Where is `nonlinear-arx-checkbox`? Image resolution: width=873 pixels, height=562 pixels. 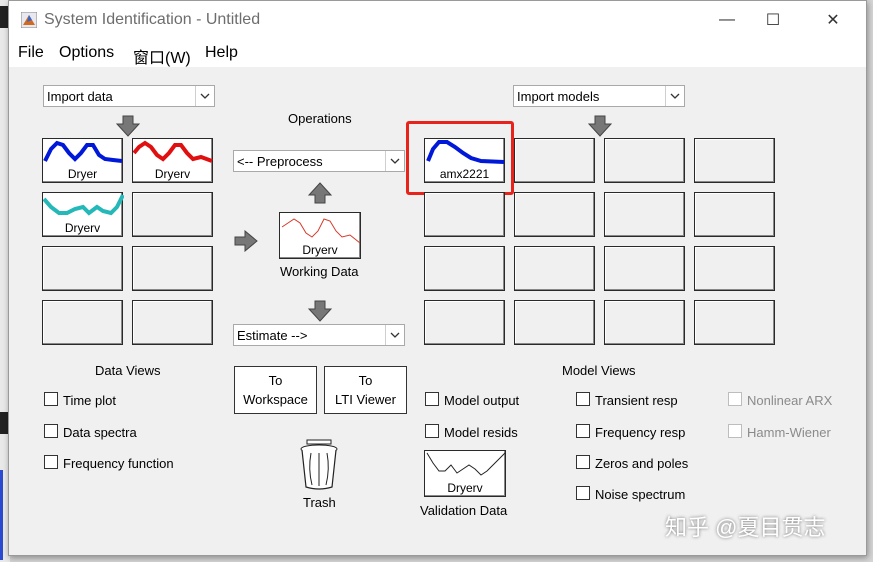
nonlinear-arx-checkbox is located at coordinates (735, 399).